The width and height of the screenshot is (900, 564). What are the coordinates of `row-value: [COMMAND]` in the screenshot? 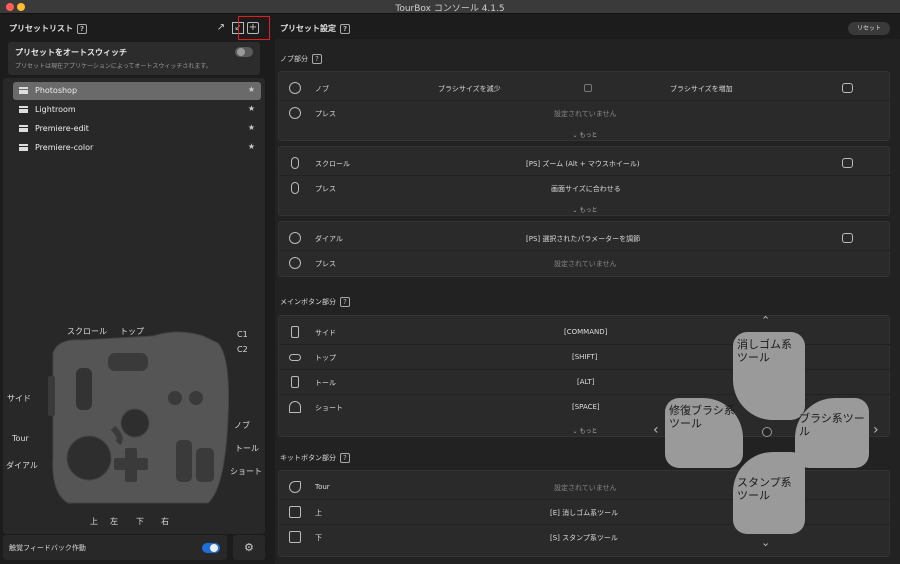 It's located at (585, 332).